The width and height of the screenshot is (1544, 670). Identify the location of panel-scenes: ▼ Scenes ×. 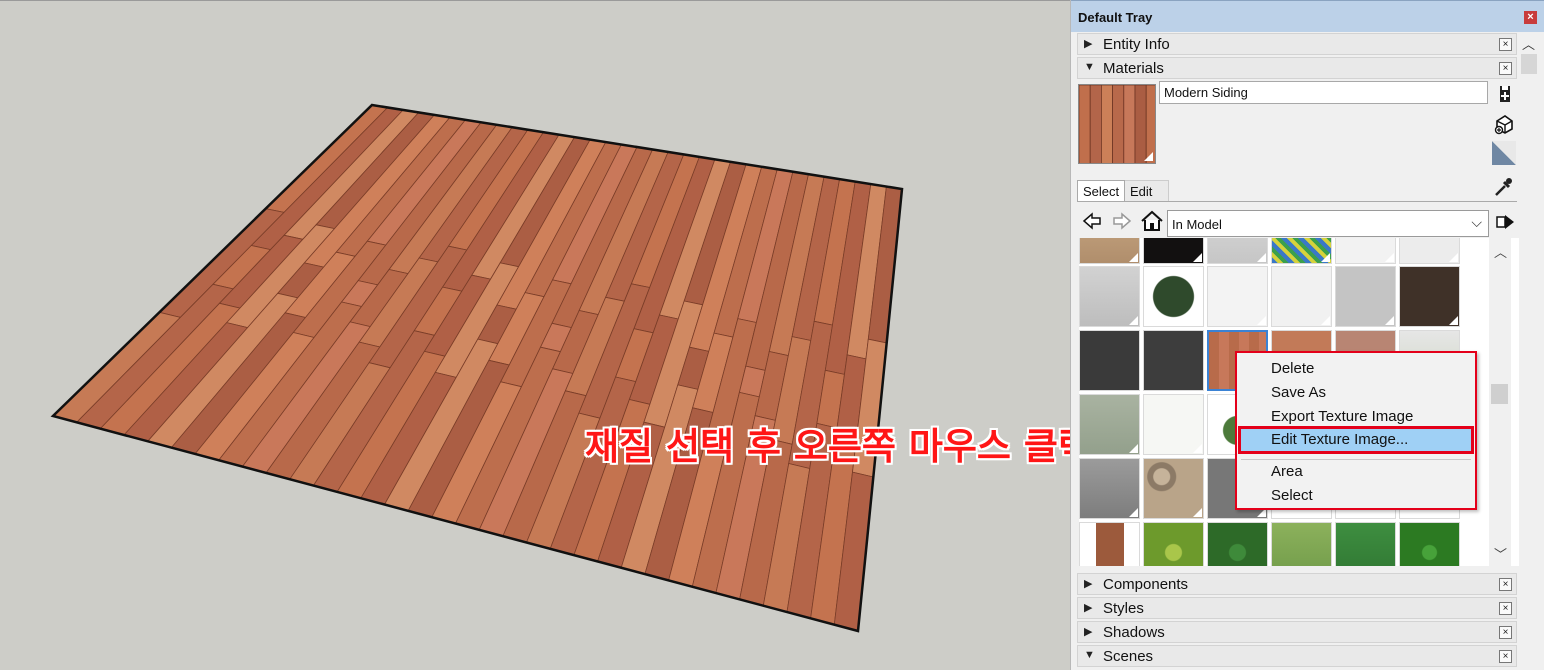
(1297, 656).